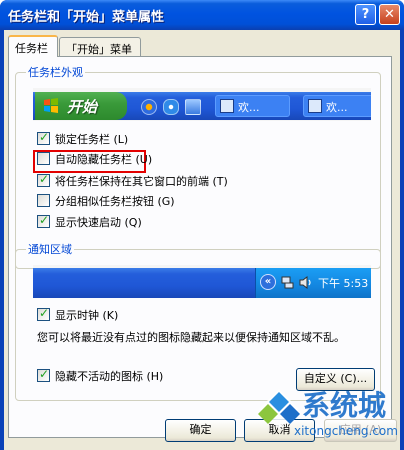 The width and height of the screenshot is (404, 450). I want to click on start-label: 开始, so click(82, 107).